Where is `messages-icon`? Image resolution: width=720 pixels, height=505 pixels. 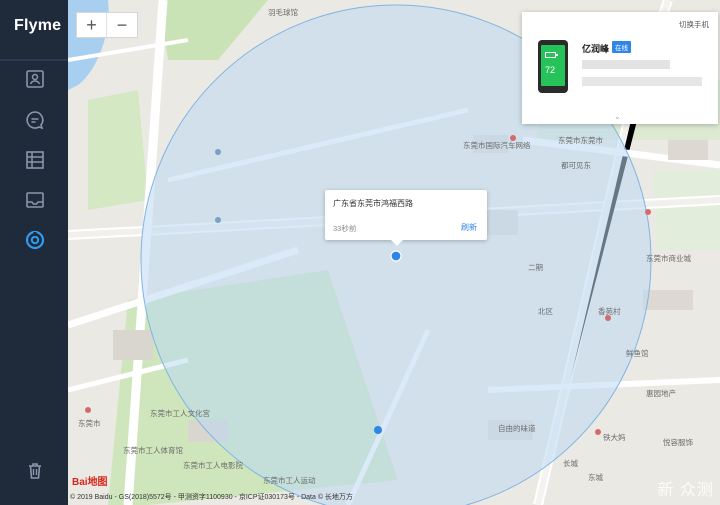 messages-icon is located at coordinates (35, 120).